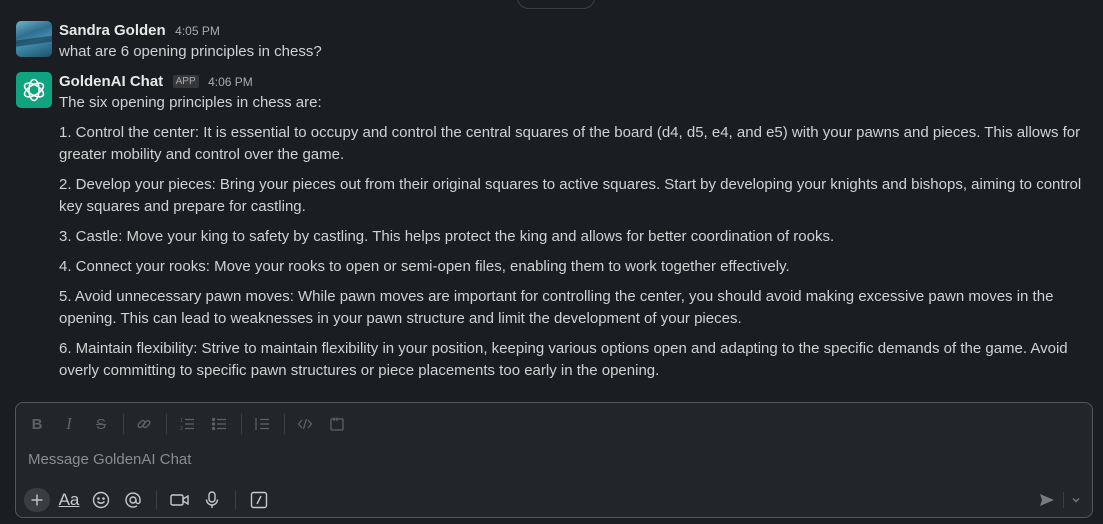  I want to click on message-input: Message GoldenAI Chat, so click(109, 459).